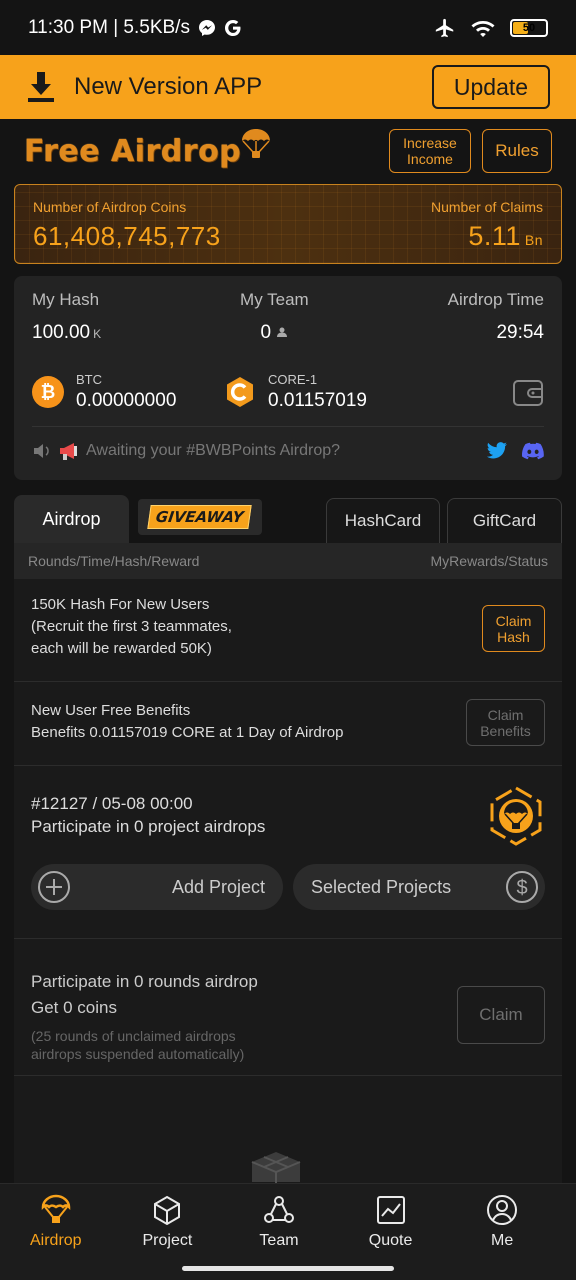  I want to click on main-tabs: Airdrop GIVEAWAY HashCard GiftCard, so click(288, 519).